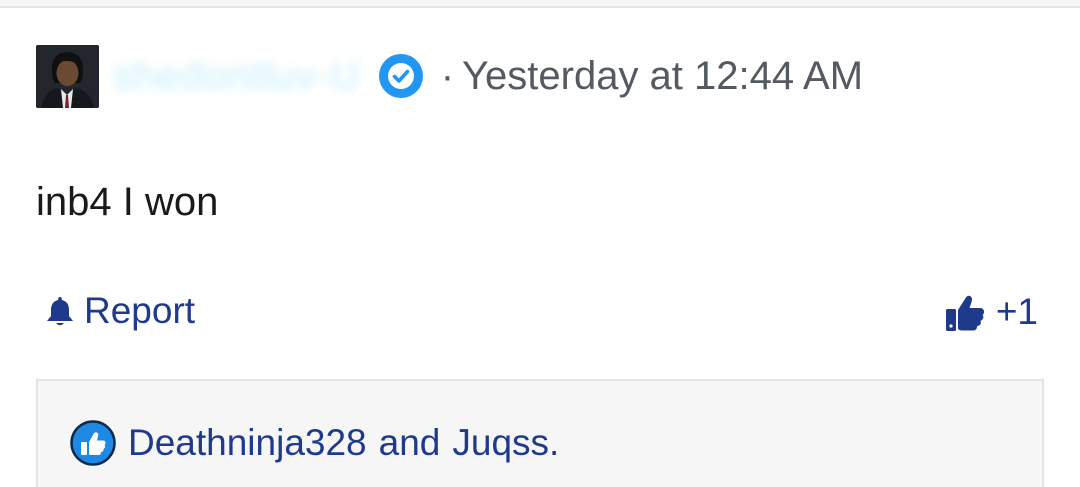 Image resolution: width=1080 pixels, height=487 pixels. I want to click on avatar, so click(67, 76).